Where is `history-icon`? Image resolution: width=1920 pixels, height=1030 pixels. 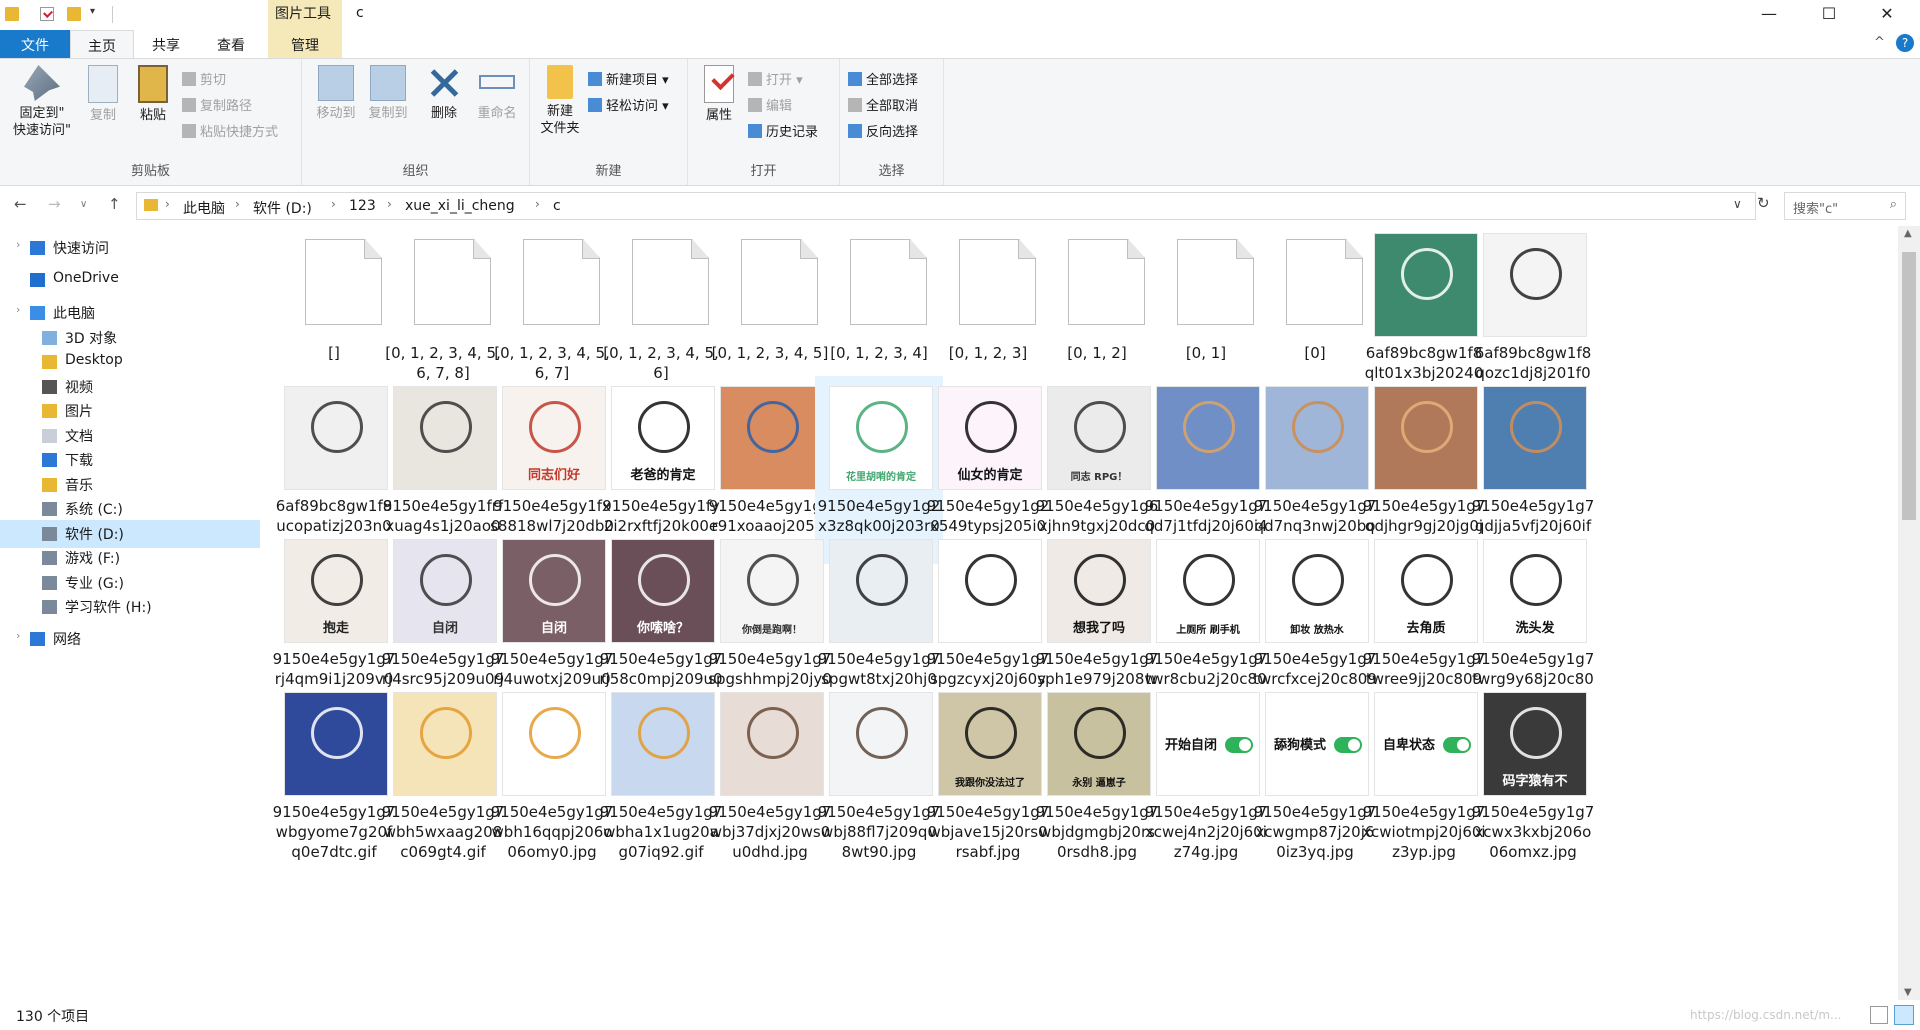
history-icon is located at coordinates (755, 131).